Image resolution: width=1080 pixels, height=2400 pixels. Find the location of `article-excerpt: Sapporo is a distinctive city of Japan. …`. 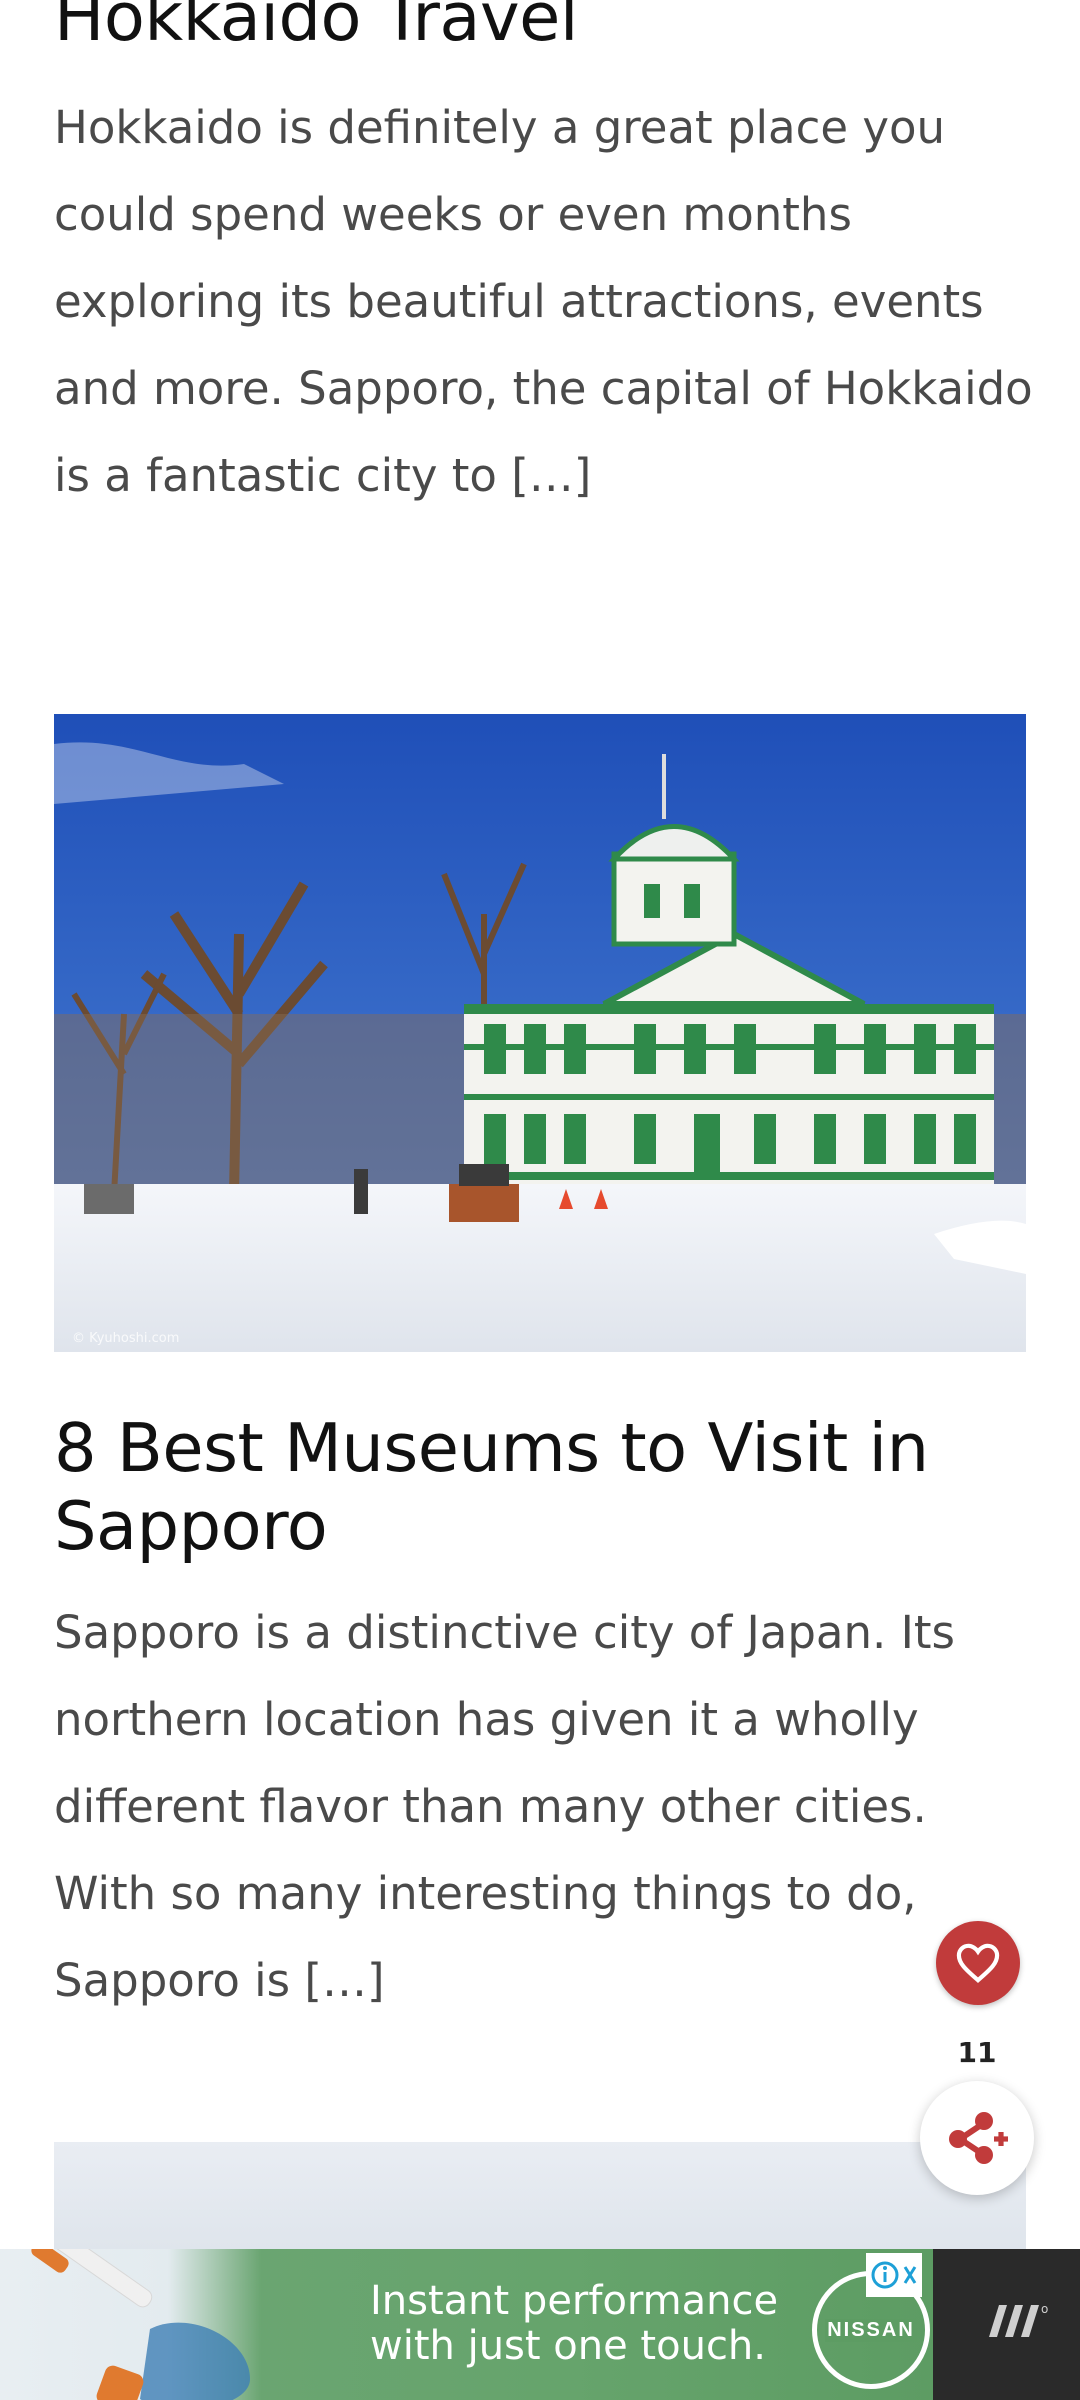

article-excerpt: Sapporo is a distinctive city of Japan. … is located at coordinates (504, 1806).